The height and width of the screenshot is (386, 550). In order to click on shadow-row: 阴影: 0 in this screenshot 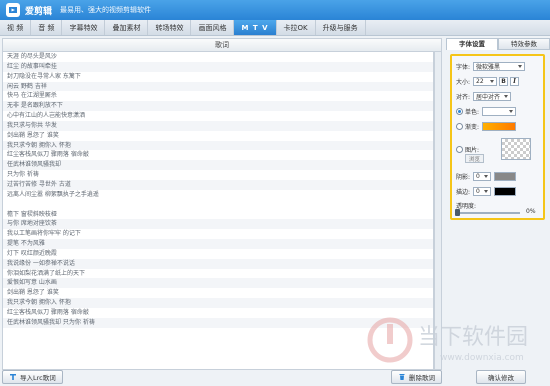, I will do `click(486, 176)`.